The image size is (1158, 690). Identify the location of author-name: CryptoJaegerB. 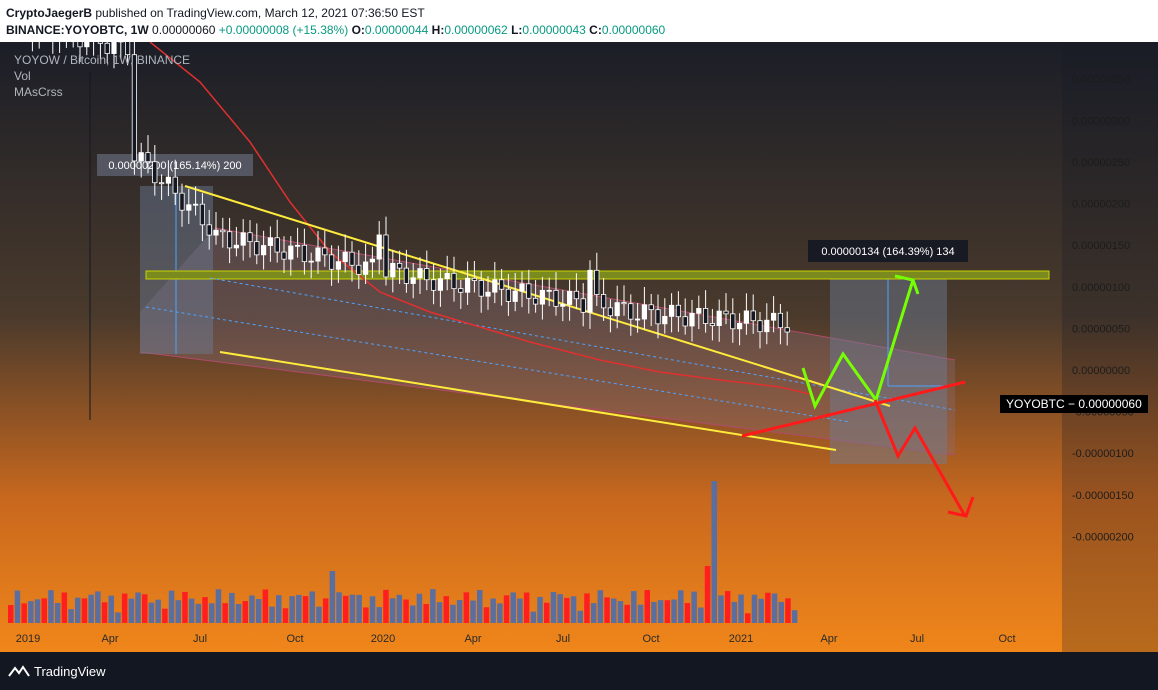
(49, 13).